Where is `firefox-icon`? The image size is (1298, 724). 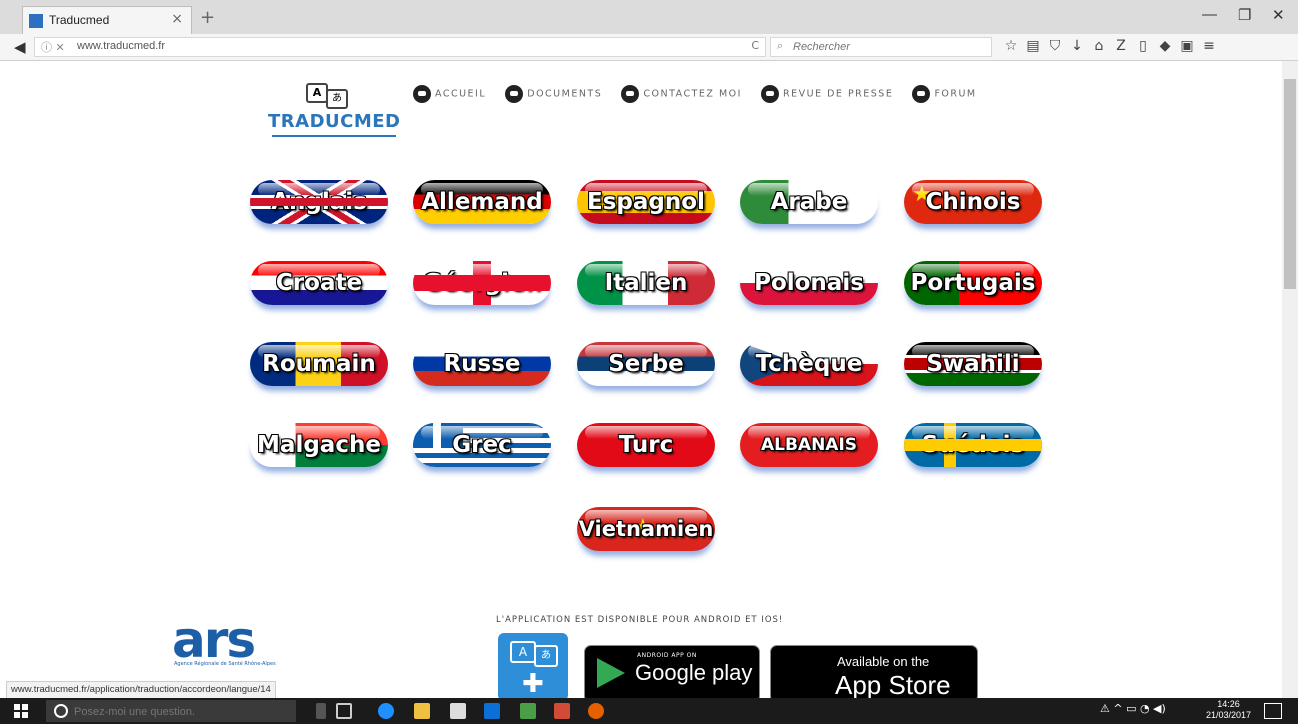
firefox-icon is located at coordinates (596, 711).